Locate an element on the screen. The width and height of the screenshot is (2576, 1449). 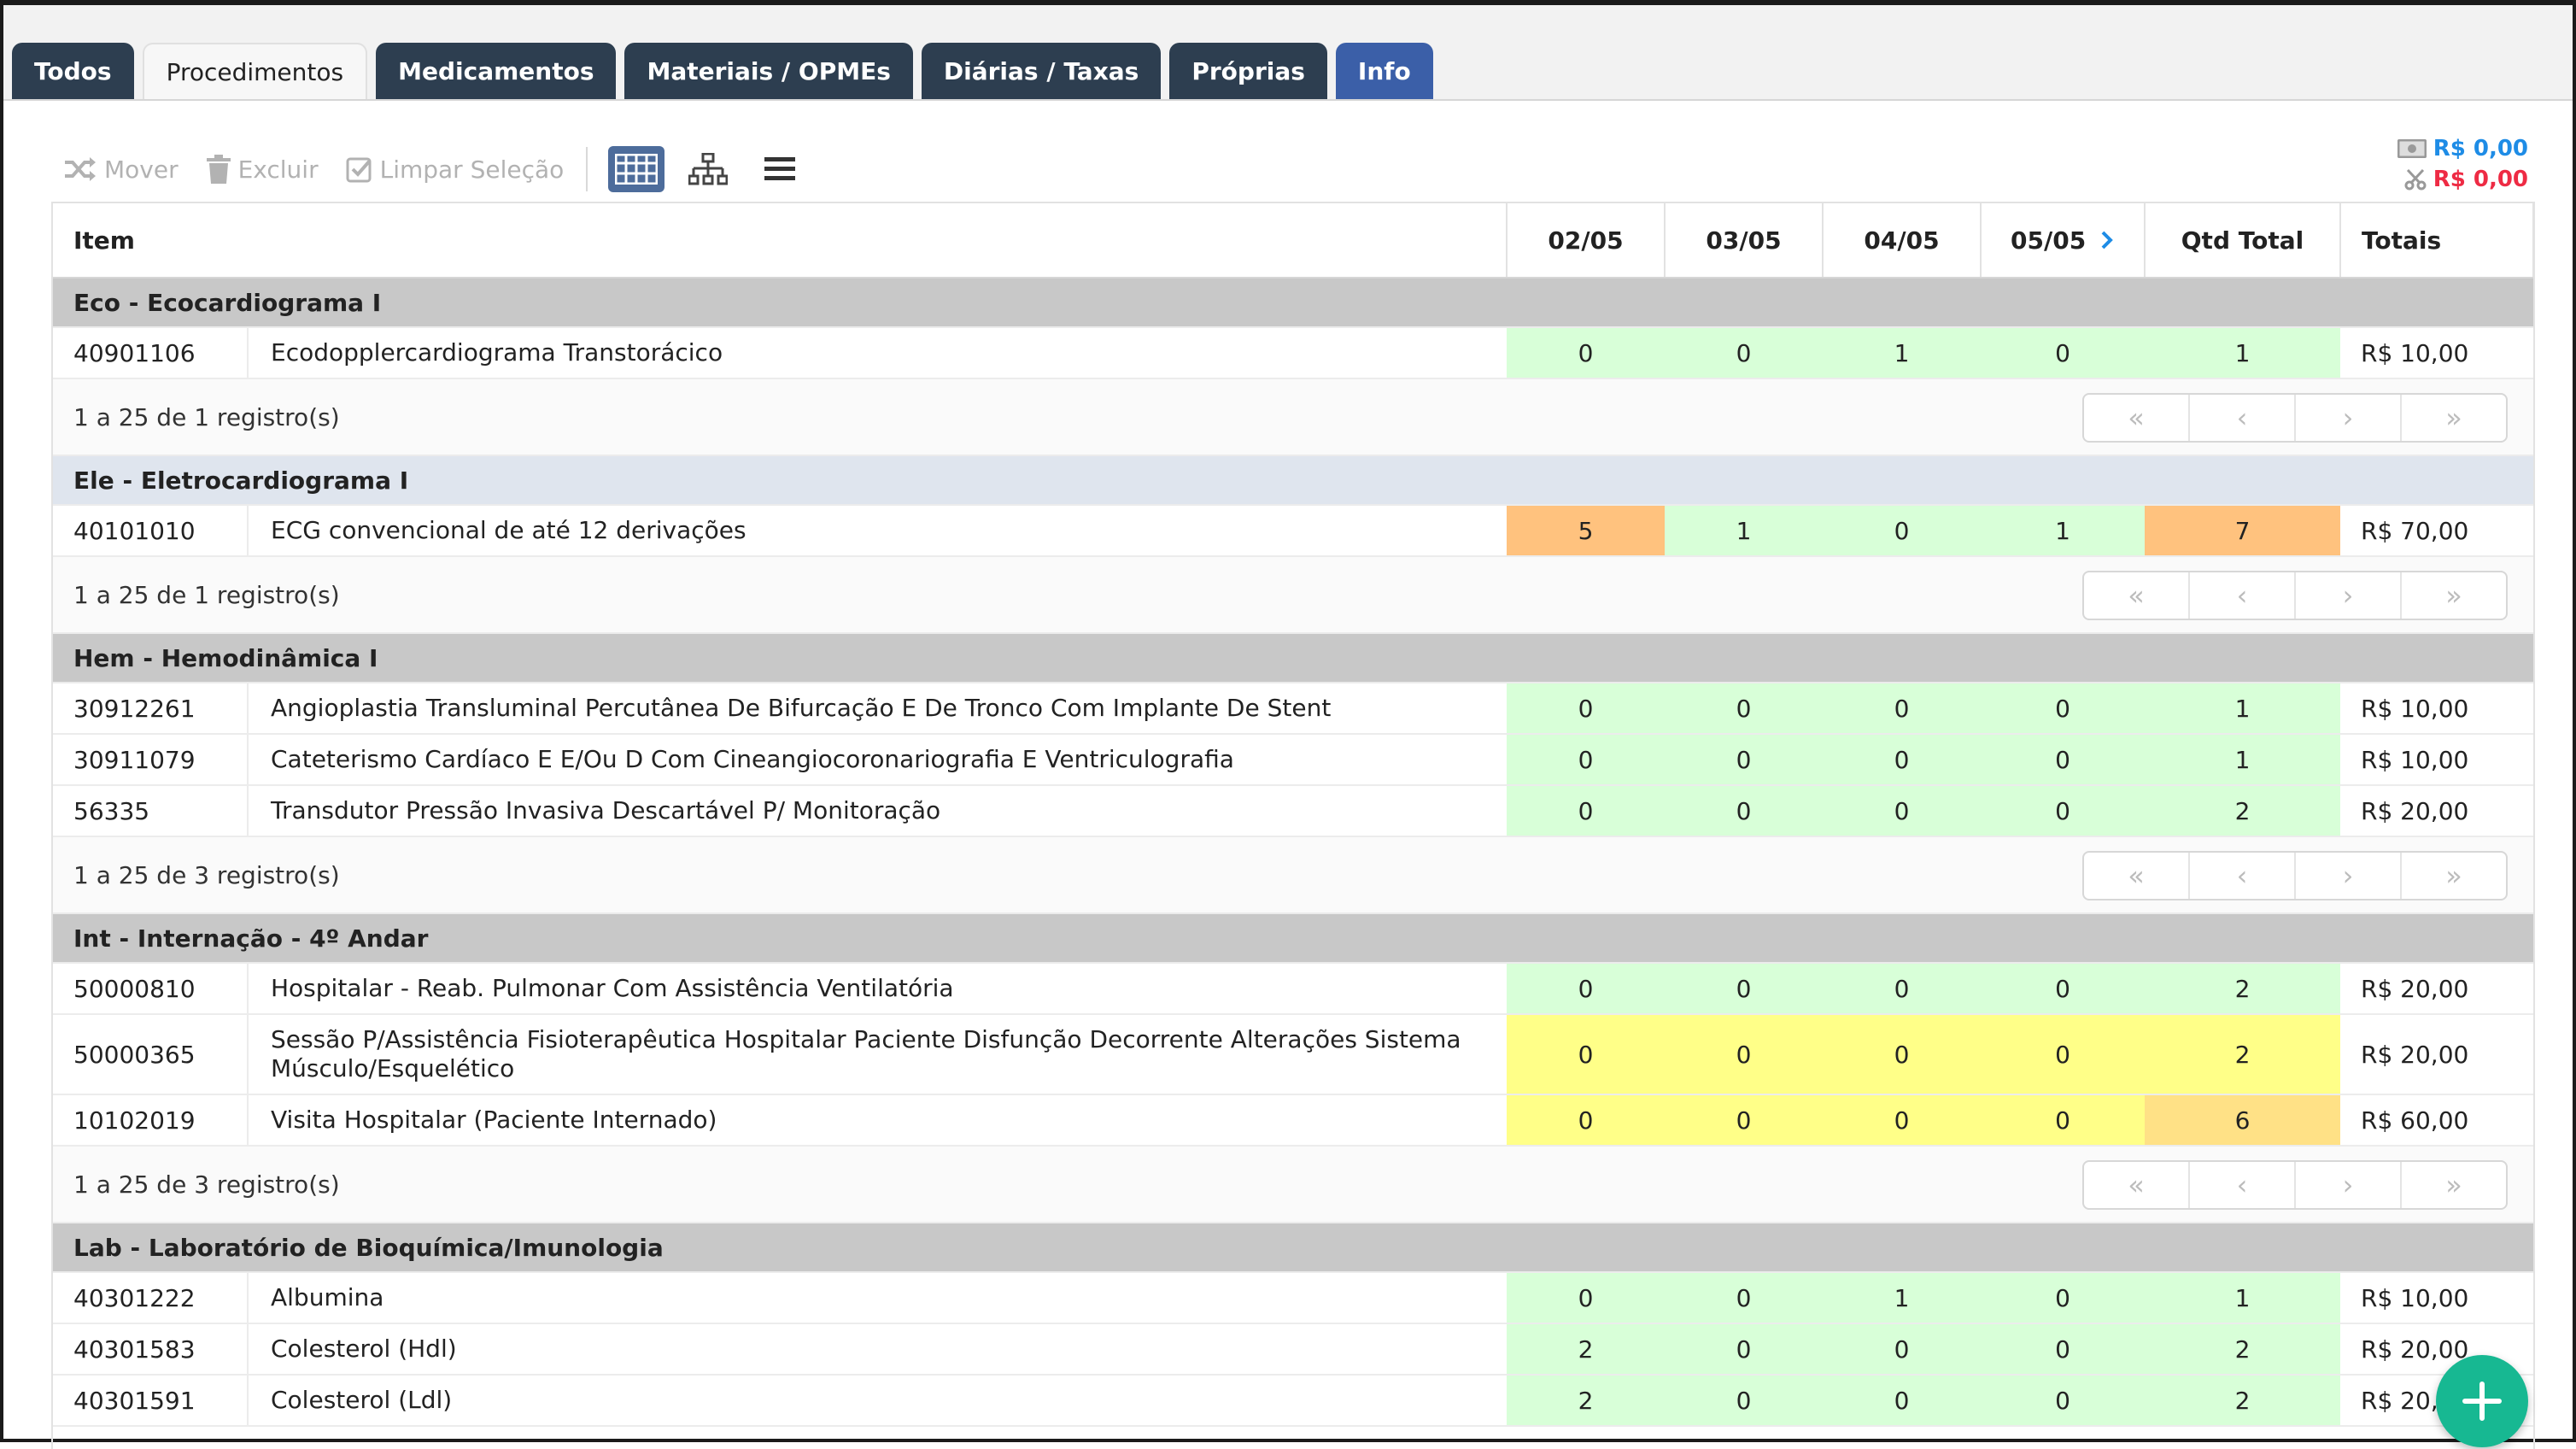
table-row: 40301222 Albumina 0 0 1 0 1 R$ 10,00 is located at coordinates (1293, 1298).